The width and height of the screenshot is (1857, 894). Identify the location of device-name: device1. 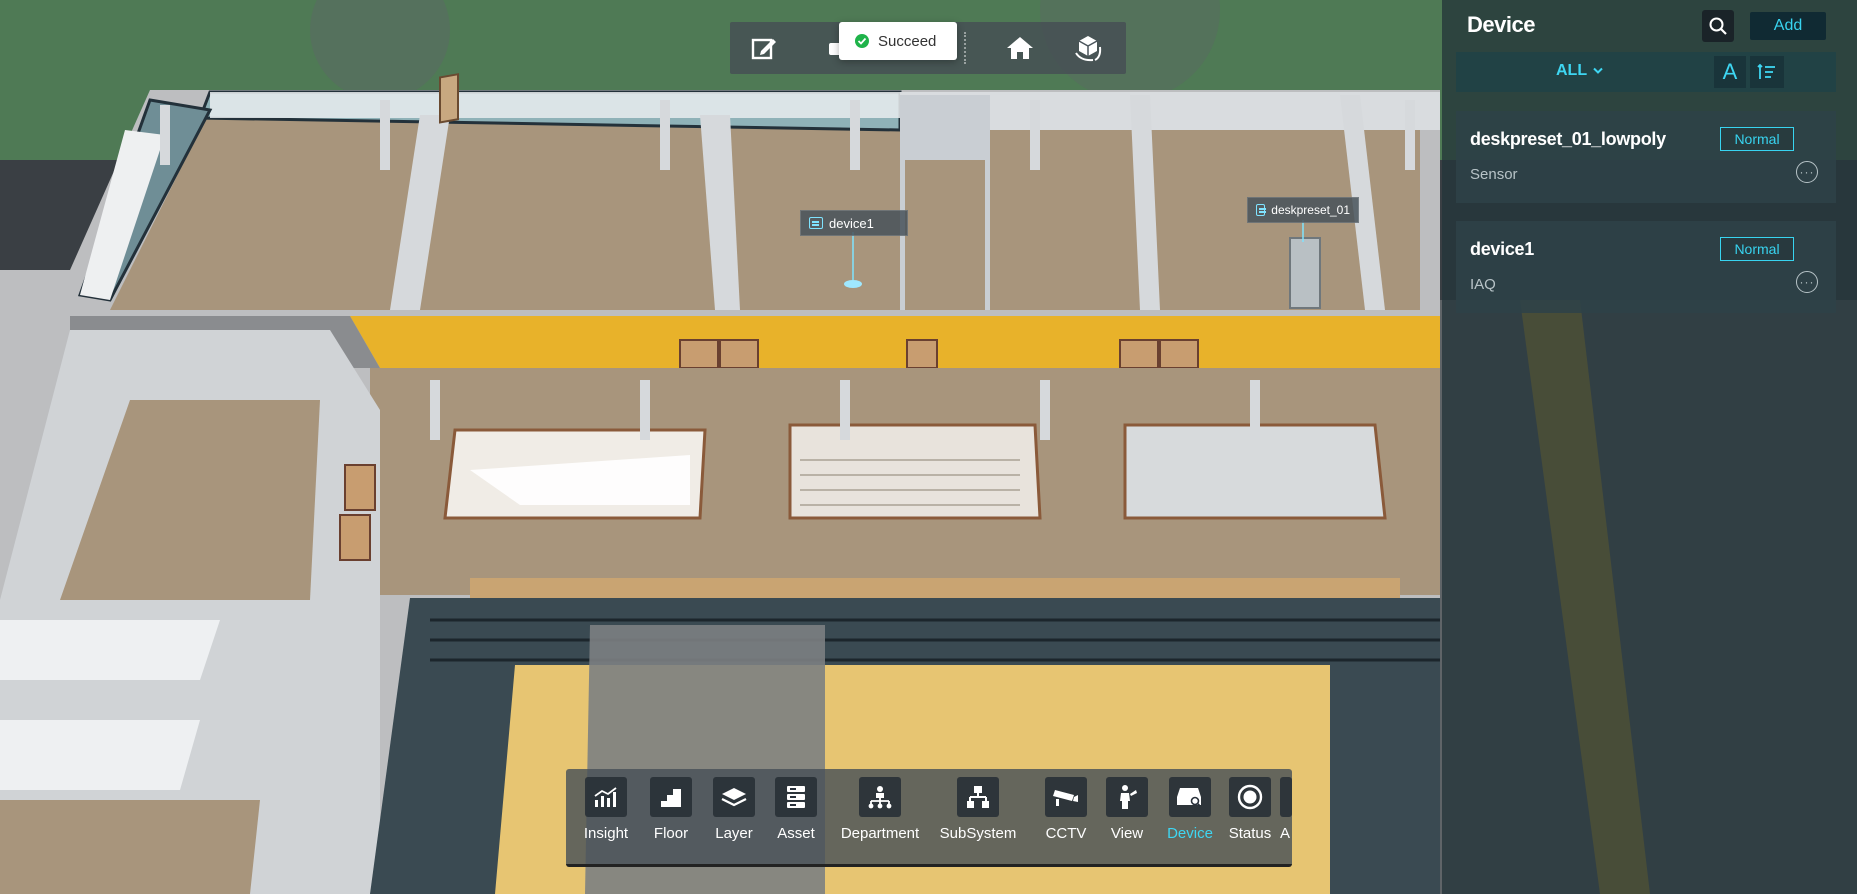
(1502, 249).